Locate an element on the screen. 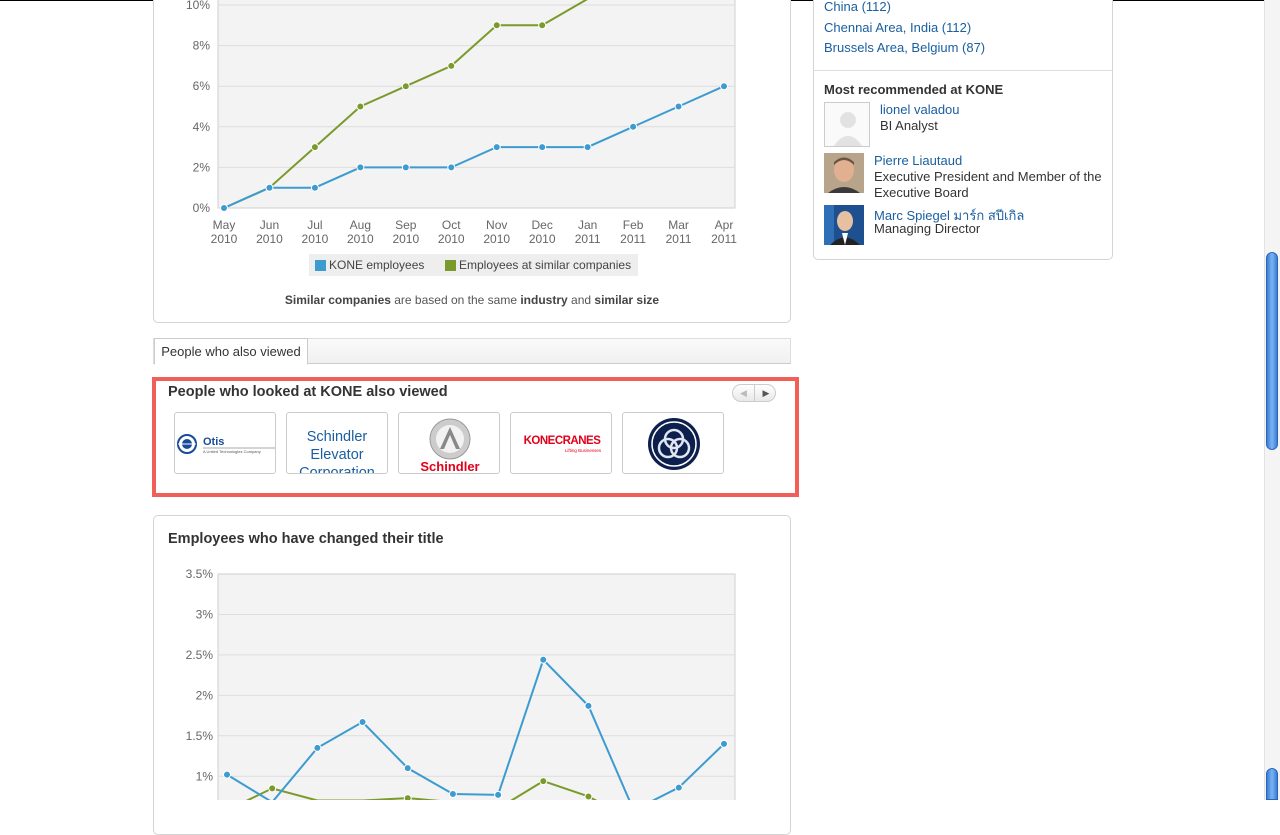 This screenshot has height=835, width=1280. title-y-tick-label: 3.5% is located at coordinates (200, 574).